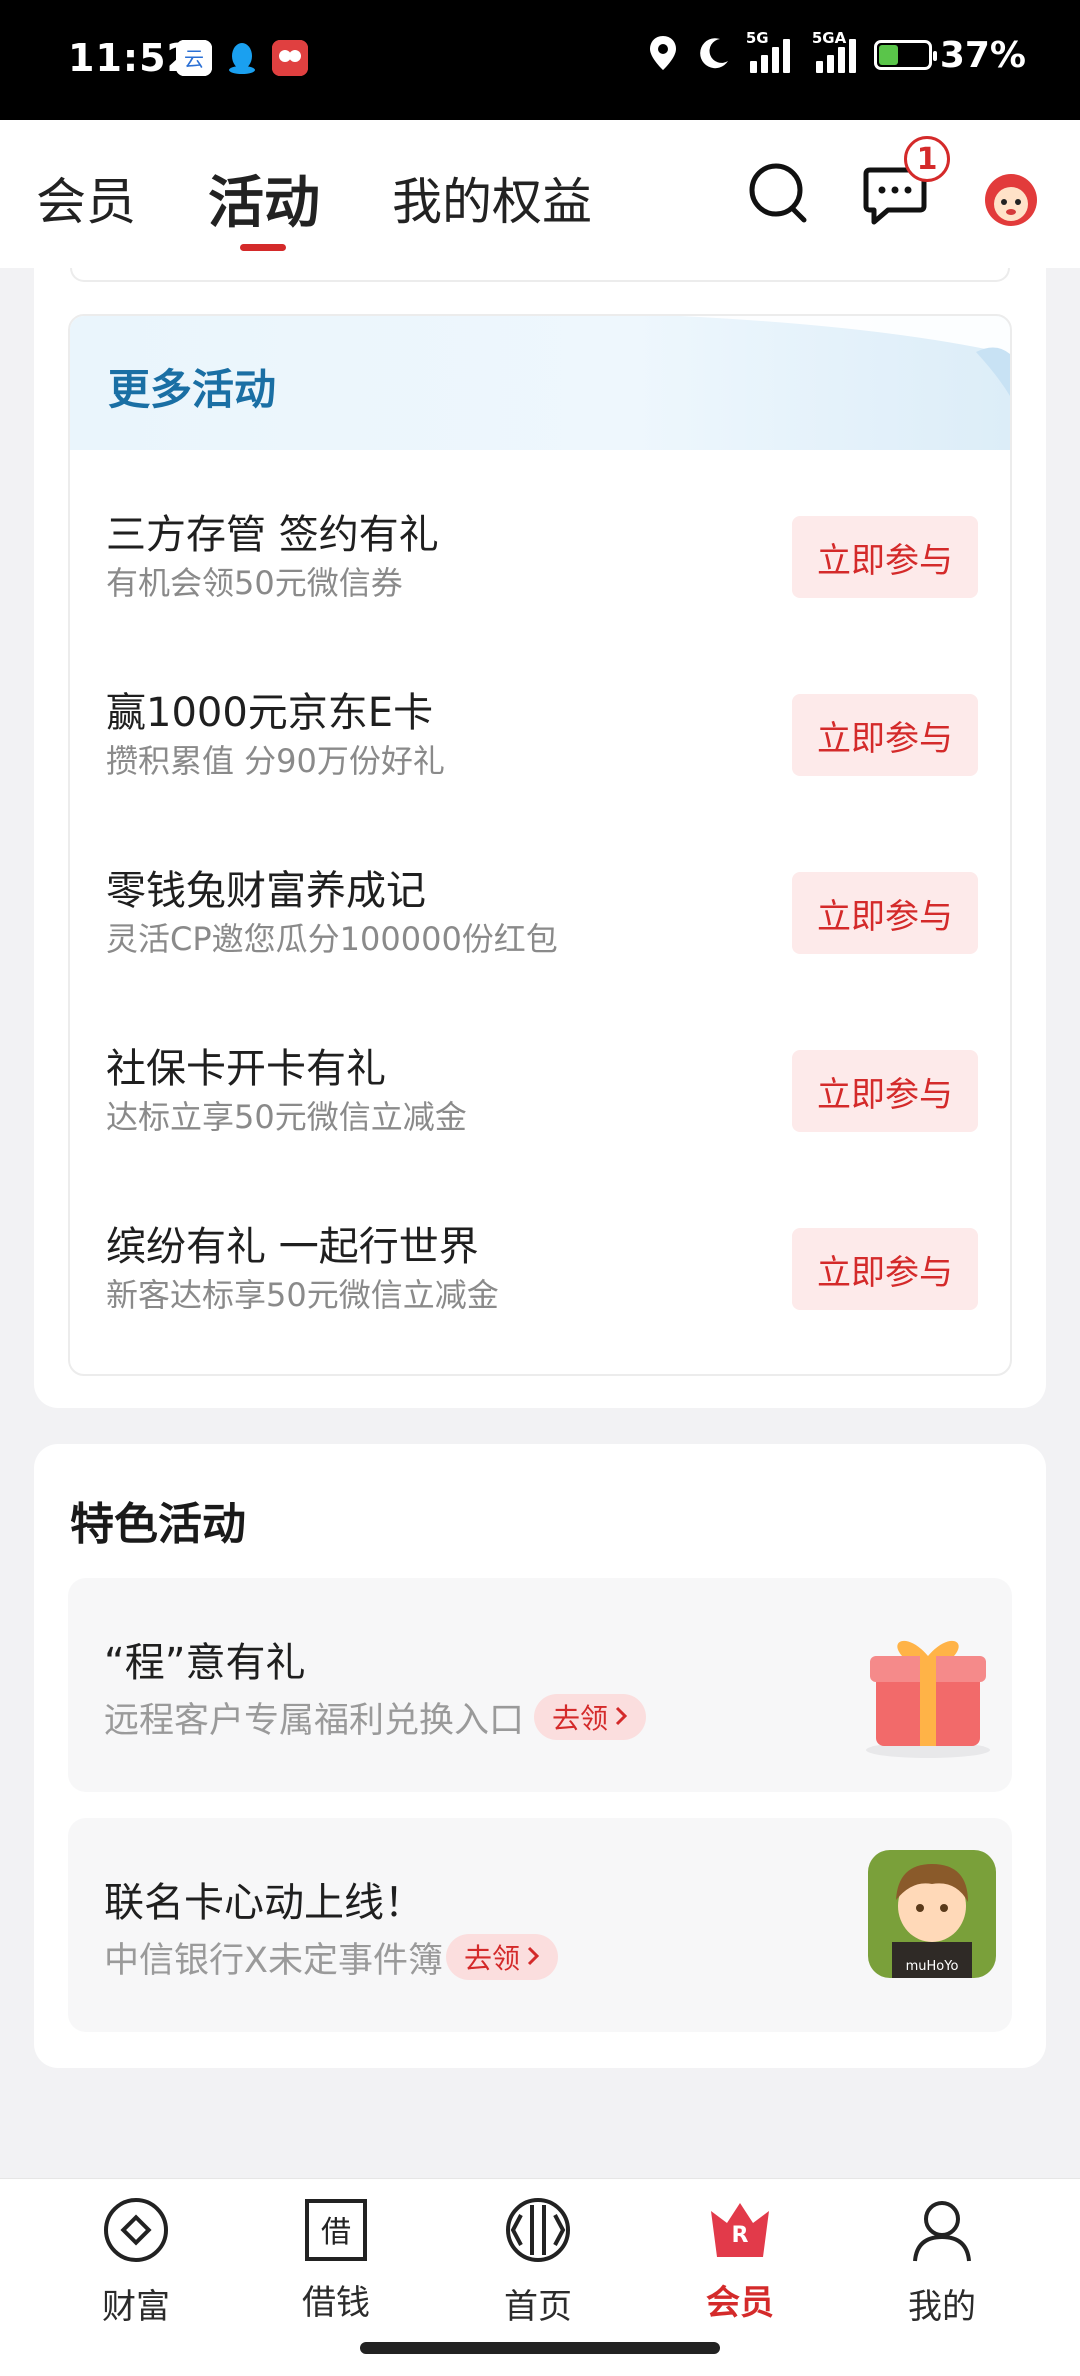  Describe the element at coordinates (540, 895) in the screenshot. I see `list-item: 零钱兔财富养成记 灵活CP邀您瓜分100000份红包 立即参与` at that location.